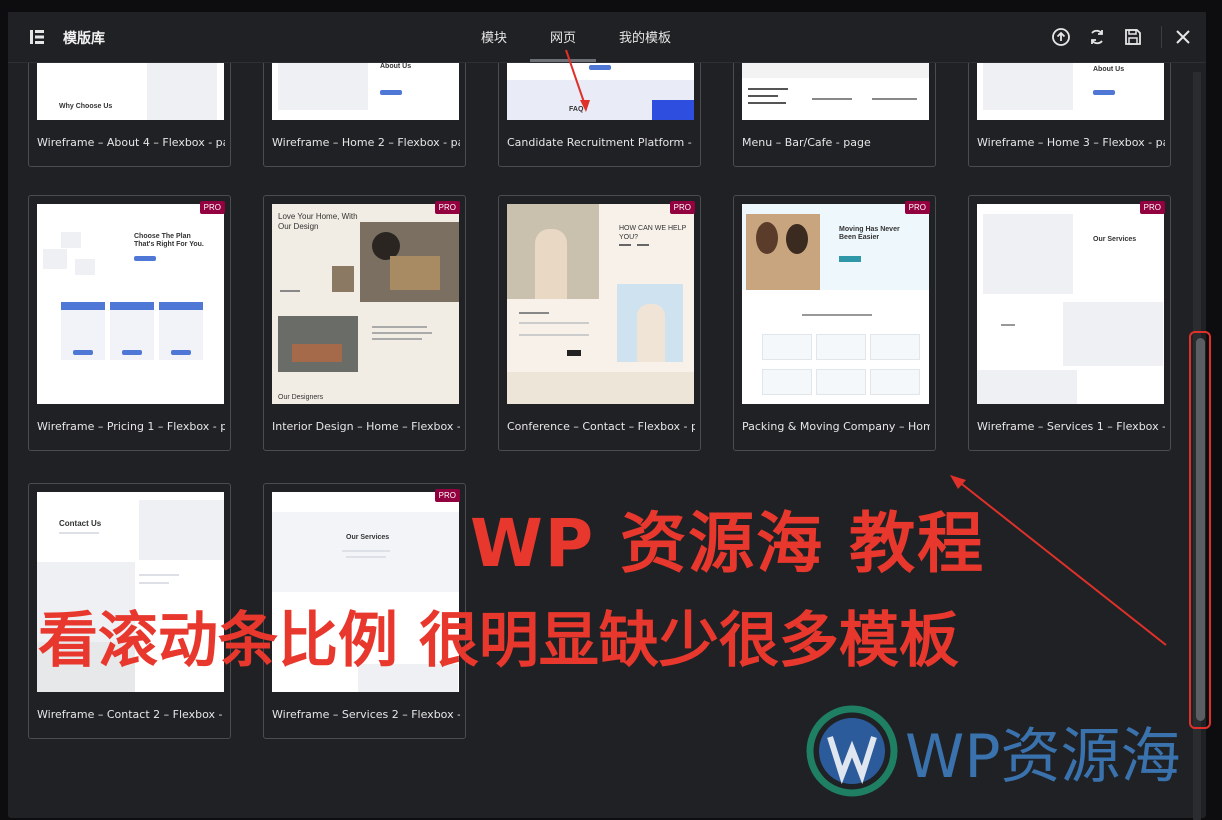 This screenshot has height=820, width=1222. Describe the element at coordinates (37, 37) in the screenshot. I see `elementor-logo-icon` at that location.